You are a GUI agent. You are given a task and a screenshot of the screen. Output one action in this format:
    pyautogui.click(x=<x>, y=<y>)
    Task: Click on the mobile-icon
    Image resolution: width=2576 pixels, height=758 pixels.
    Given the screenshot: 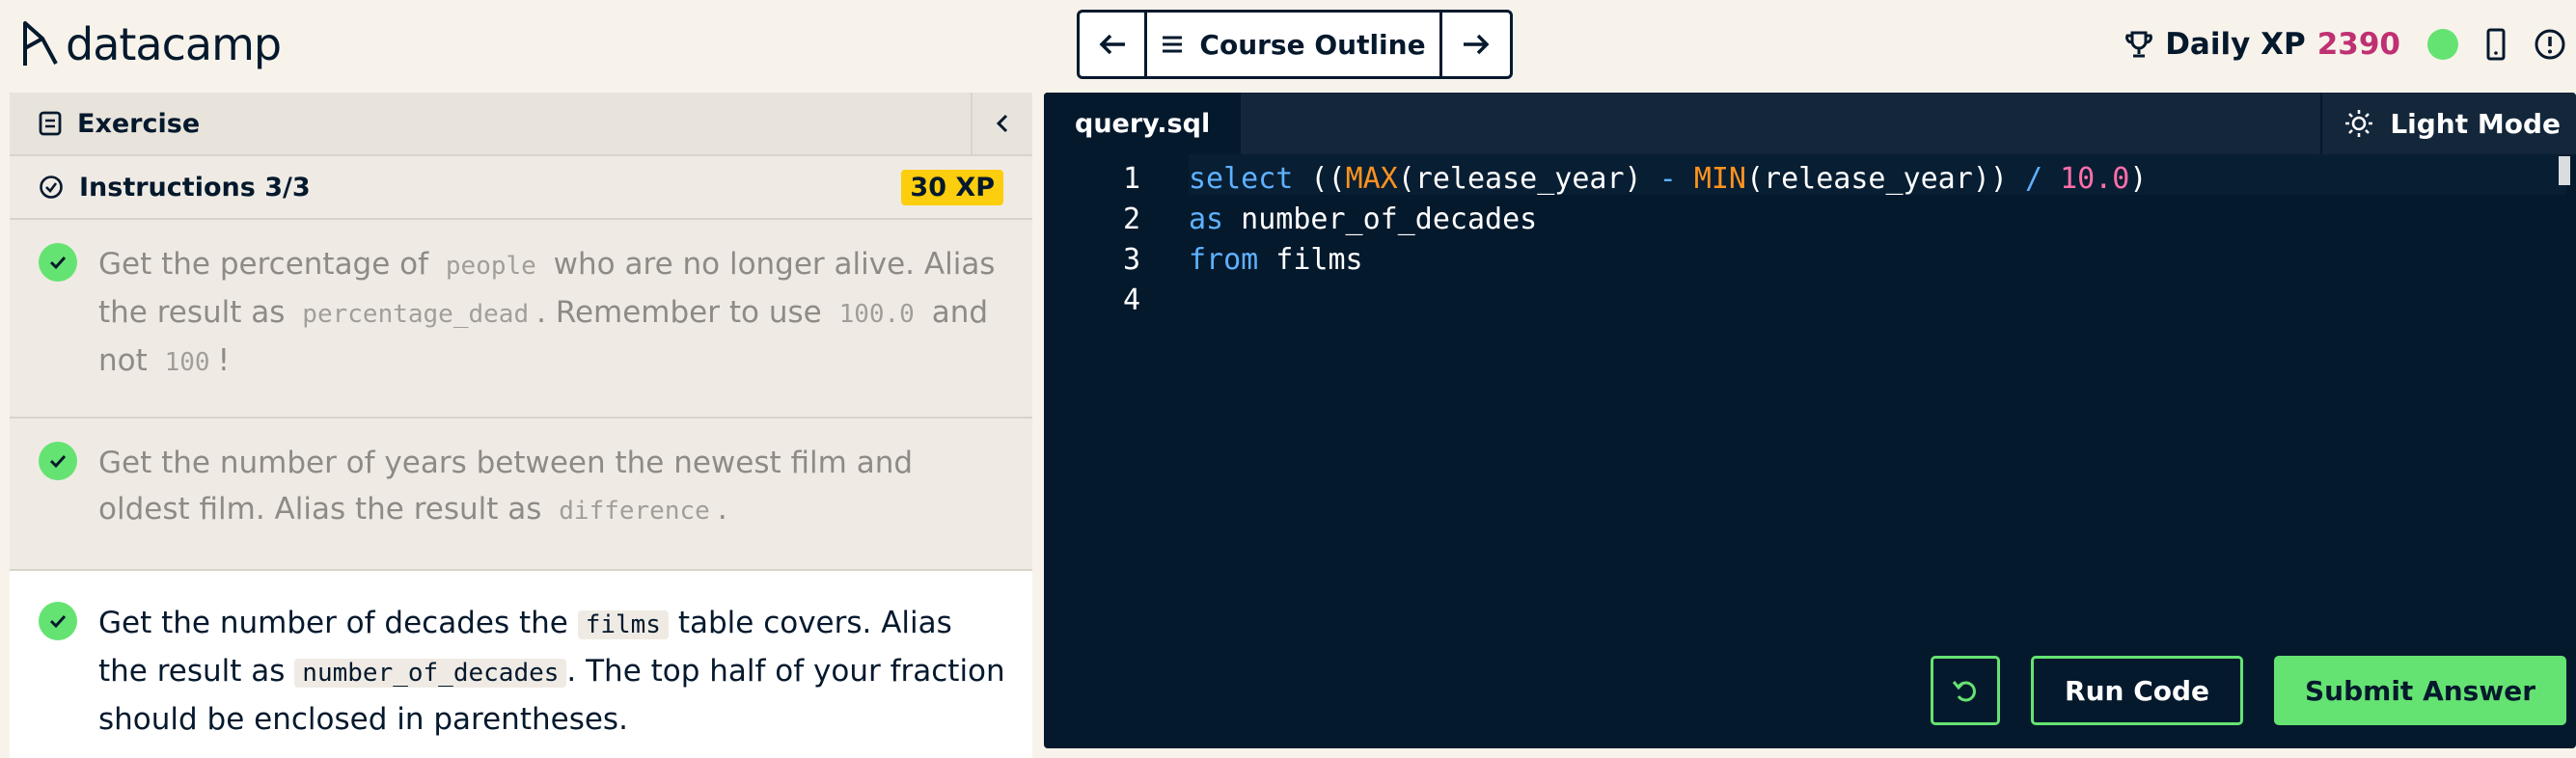 What is the action you would take?
    pyautogui.click(x=2496, y=45)
    